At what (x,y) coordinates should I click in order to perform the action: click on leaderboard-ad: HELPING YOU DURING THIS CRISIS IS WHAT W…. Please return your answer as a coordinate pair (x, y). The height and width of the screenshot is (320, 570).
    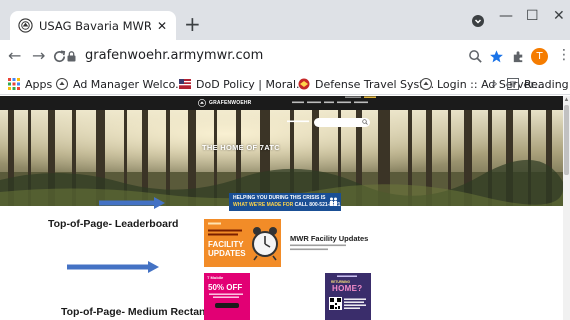
    Looking at the image, I should click on (285, 202).